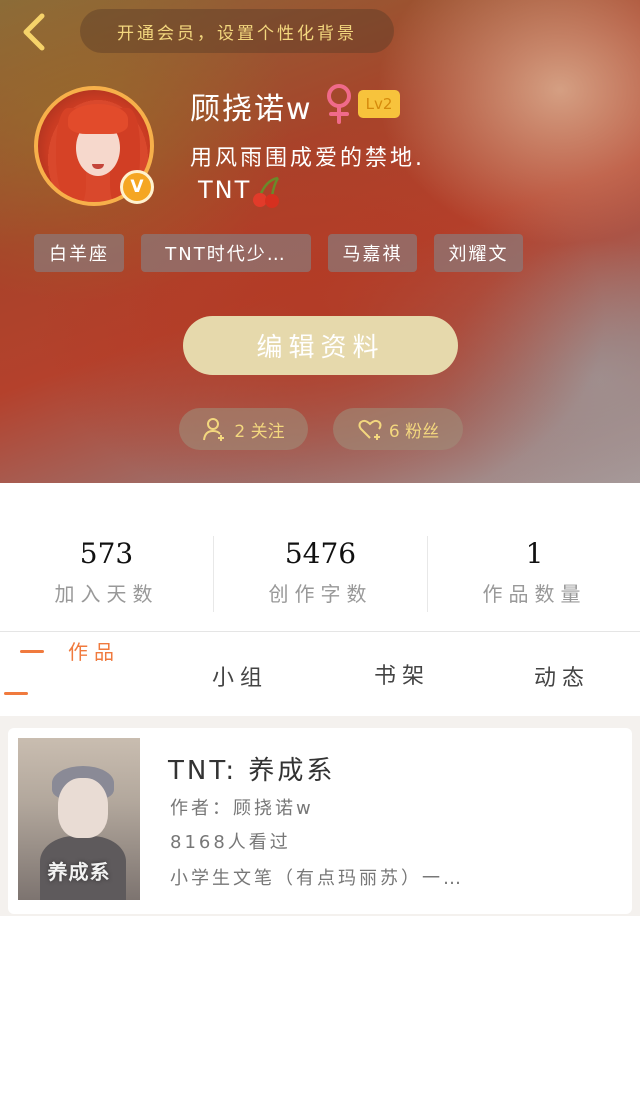 The image size is (640, 1093). I want to click on username: 顾挠诺w, so click(251, 109).